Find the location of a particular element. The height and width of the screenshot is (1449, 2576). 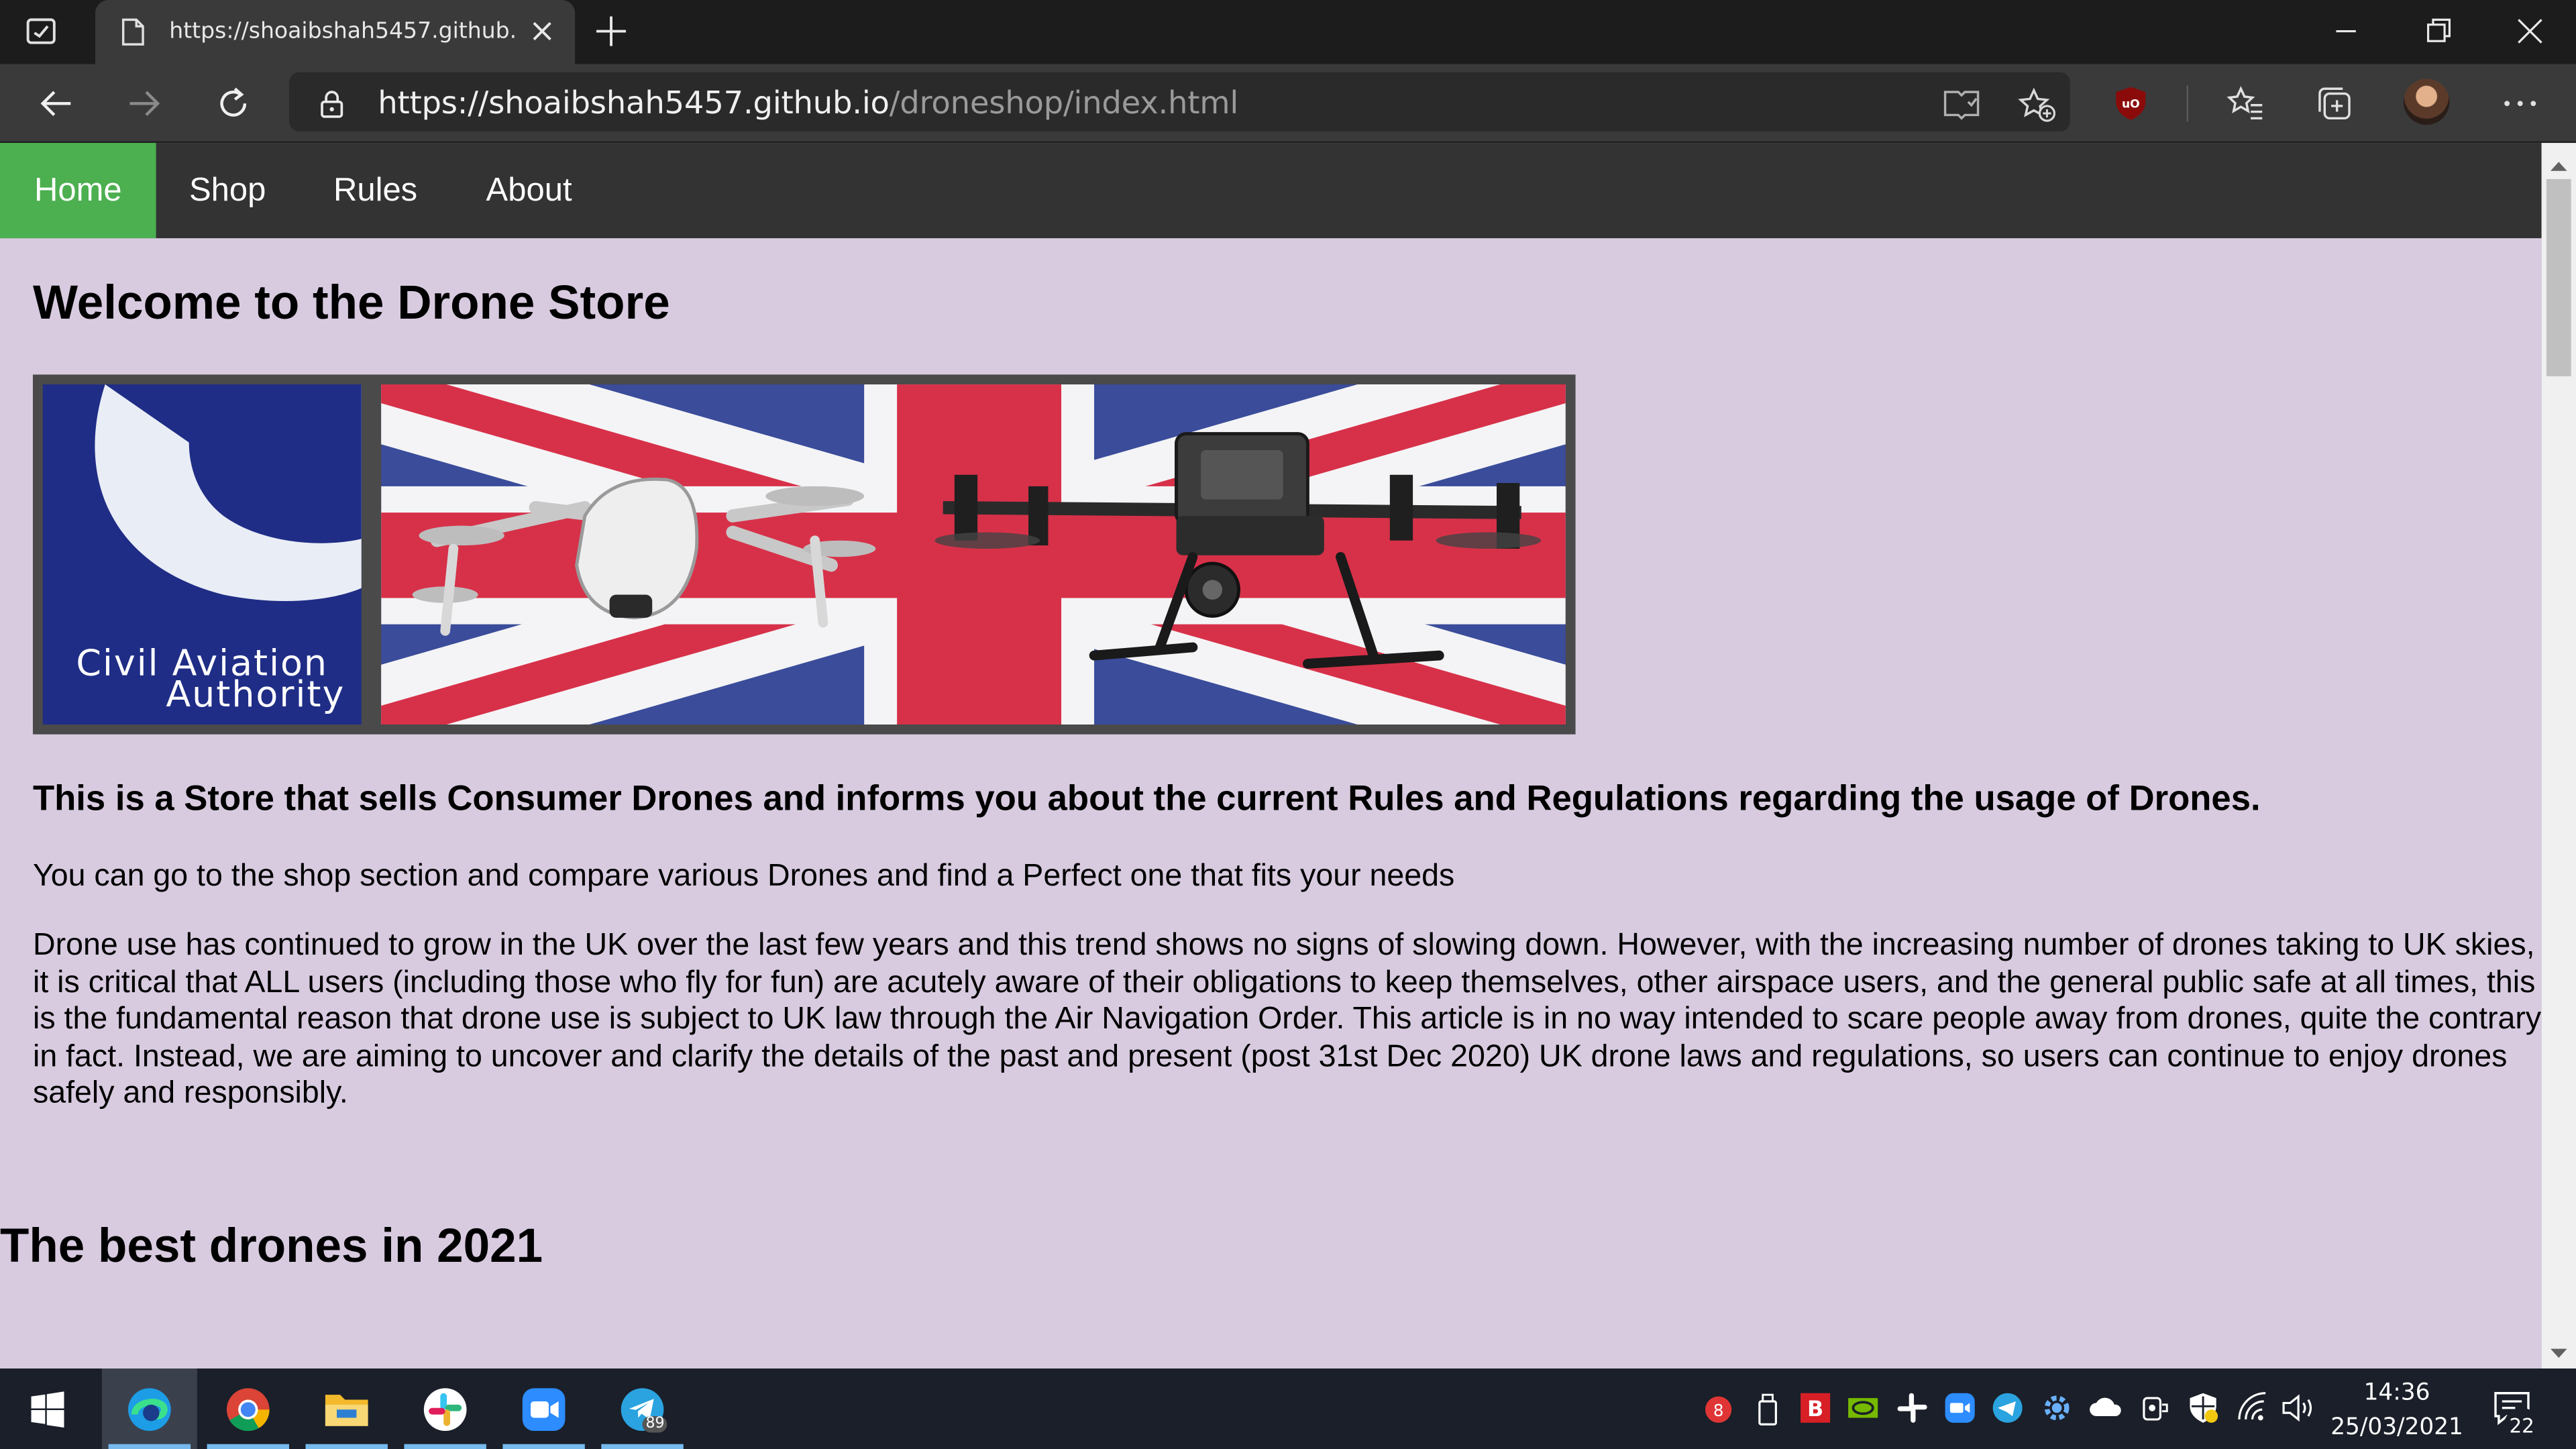

caa-logo: Civil Aviation Authority is located at coordinates (202, 554).